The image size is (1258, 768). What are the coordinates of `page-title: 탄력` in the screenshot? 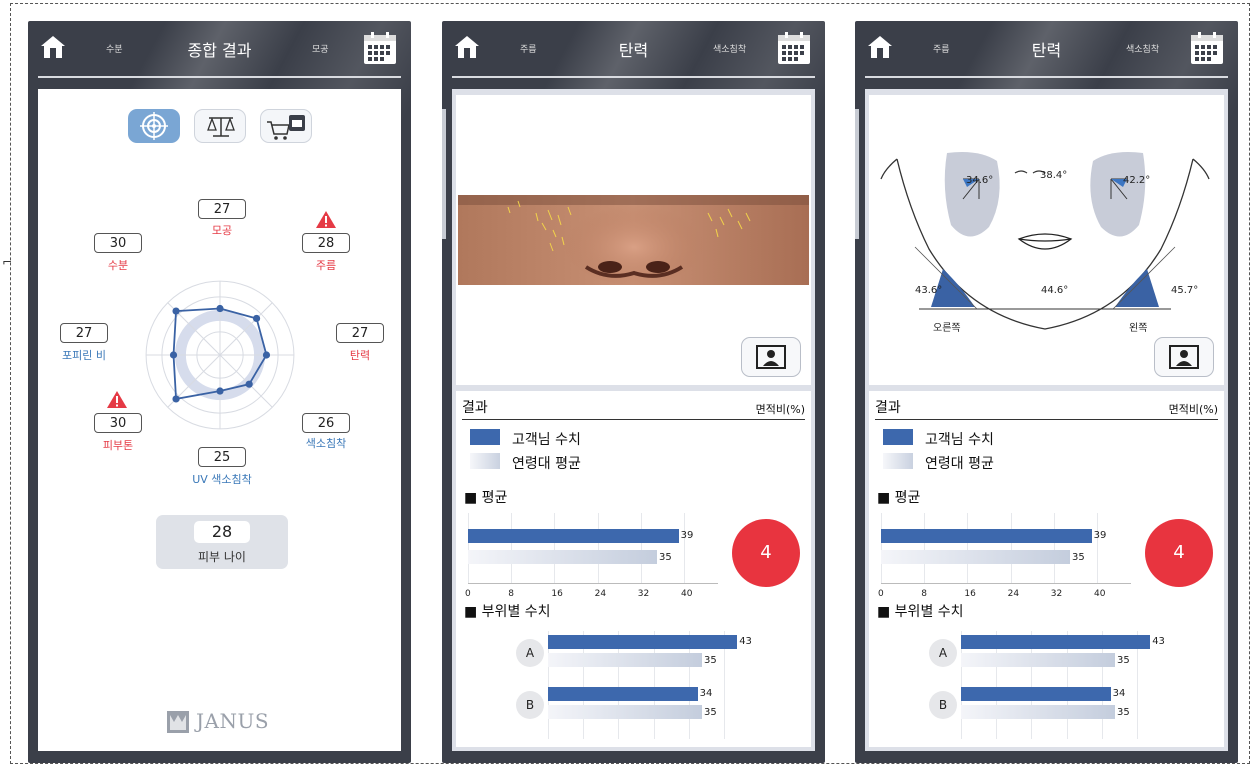 It's located at (1046, 50).